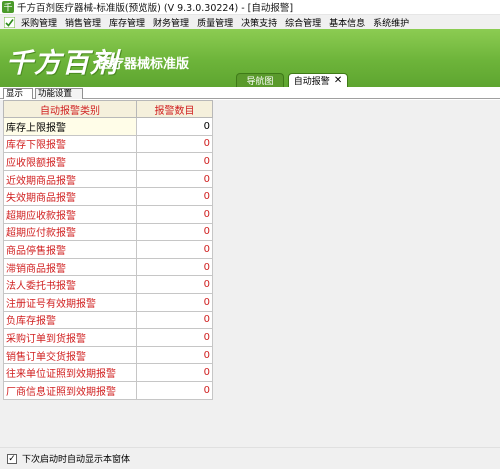 This screenshot has height=469, width=500. I want to click on close-icon: ✕, so click(338, 80).